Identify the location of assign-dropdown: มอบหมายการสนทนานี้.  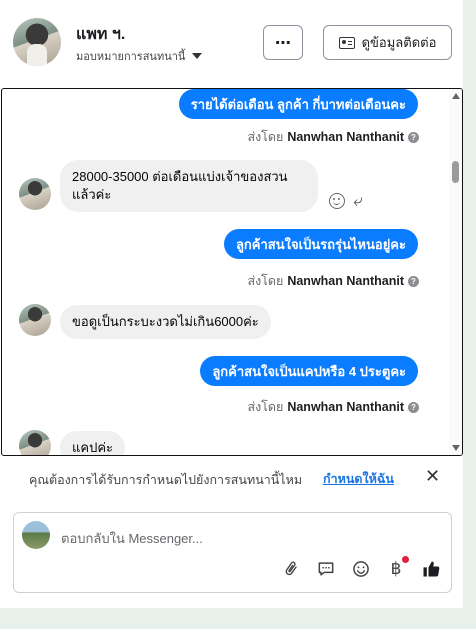
(139, 56).